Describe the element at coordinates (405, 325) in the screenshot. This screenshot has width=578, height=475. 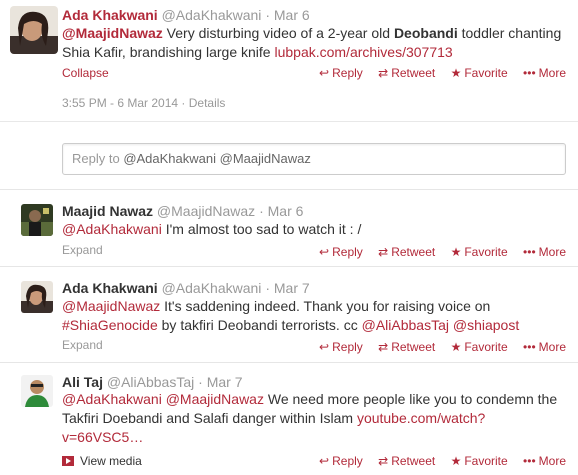
I see `mention-link: @AliAbbasTaj` at that location.